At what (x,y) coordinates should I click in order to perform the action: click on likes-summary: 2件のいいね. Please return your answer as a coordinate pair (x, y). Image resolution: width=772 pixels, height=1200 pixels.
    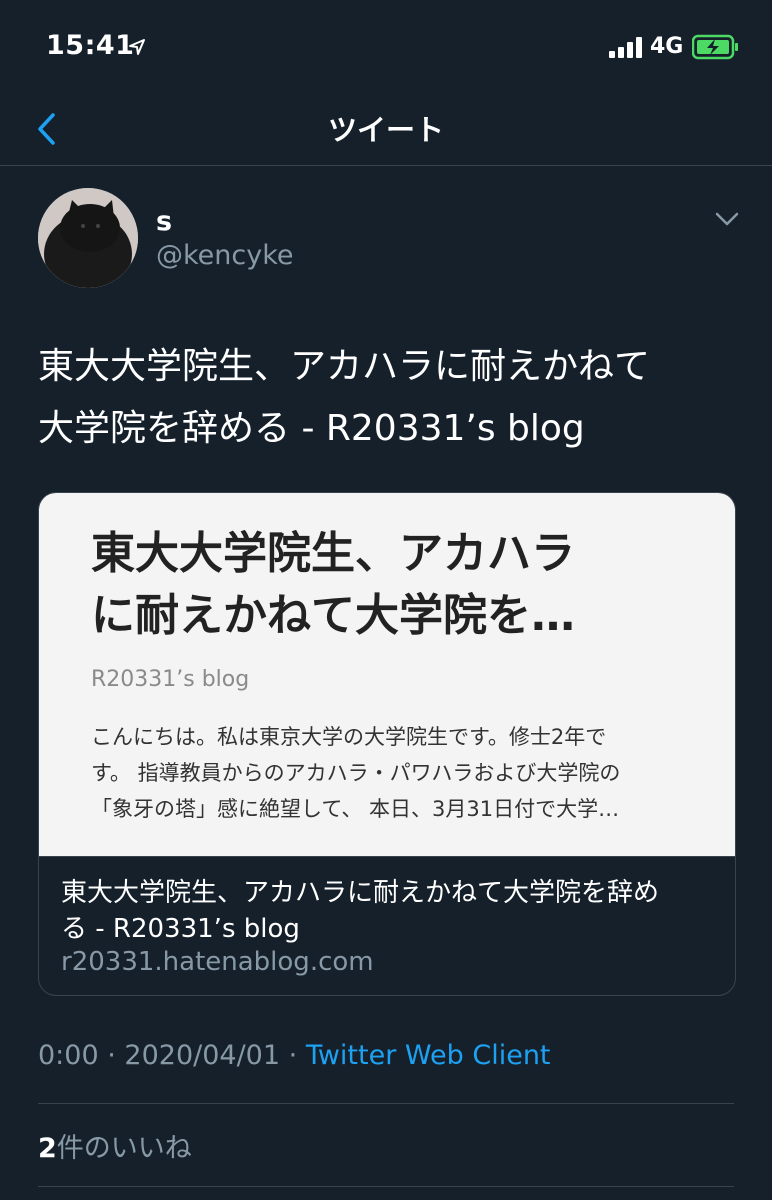
    Looking at the image, I should click on (115, 1145).